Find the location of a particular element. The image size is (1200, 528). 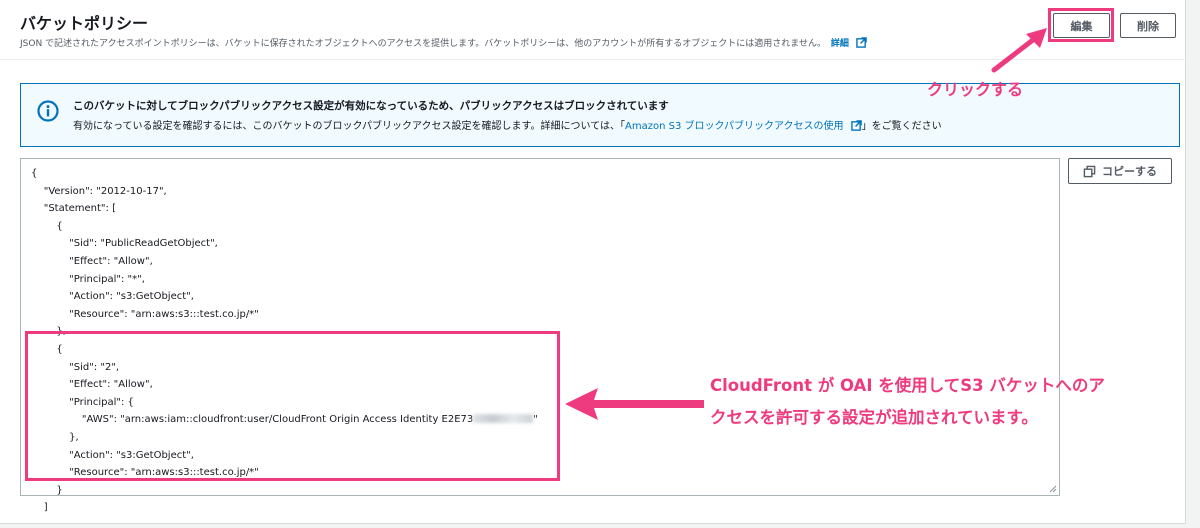

code-line: "Principal": "*", is located at coordinates (88, 279).